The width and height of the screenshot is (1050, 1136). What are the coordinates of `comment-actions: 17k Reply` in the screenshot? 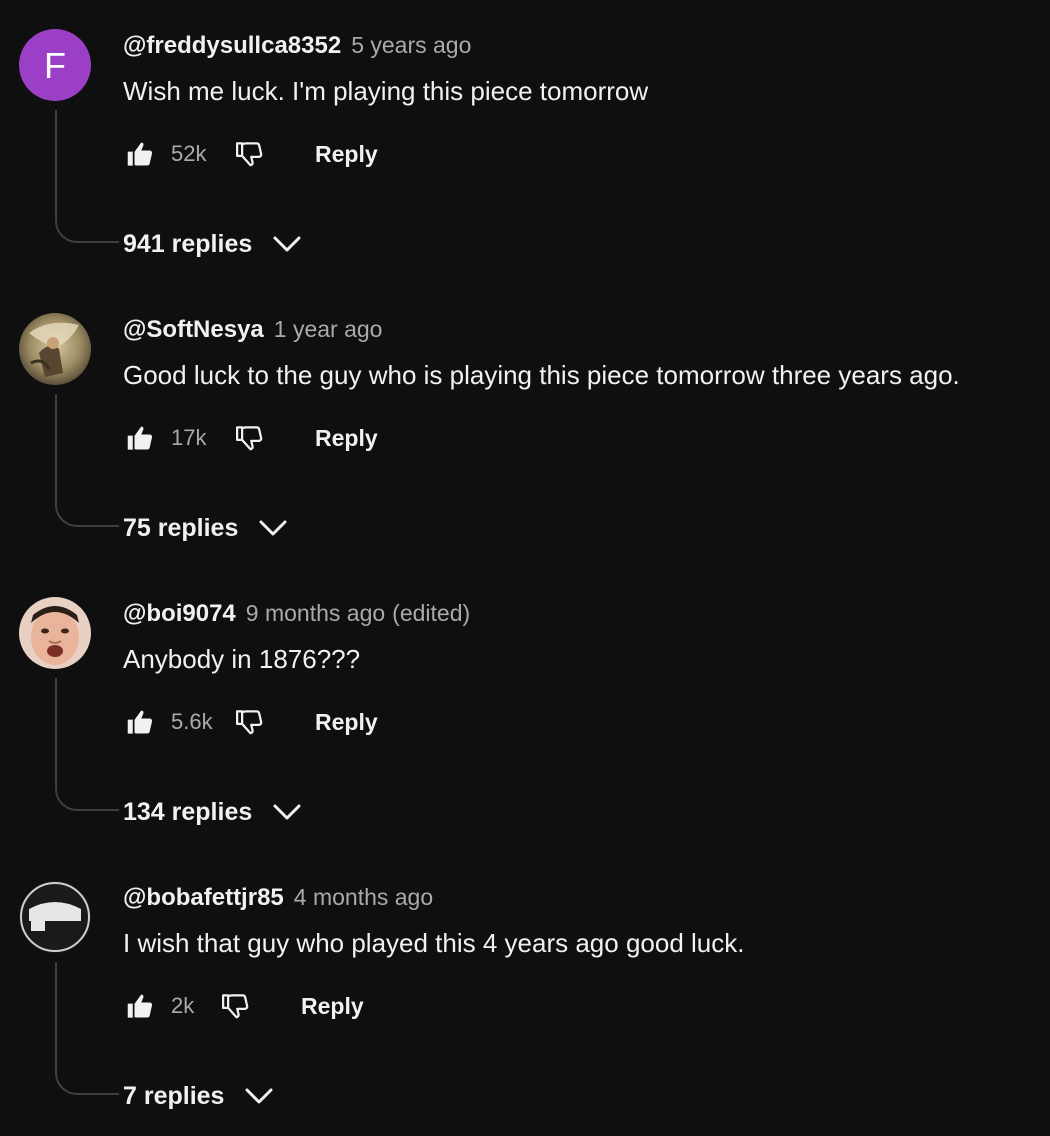 It's located at (250, 438).